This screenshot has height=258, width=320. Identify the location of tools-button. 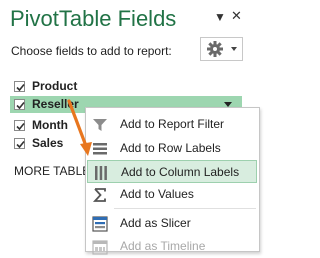
(221, 49).